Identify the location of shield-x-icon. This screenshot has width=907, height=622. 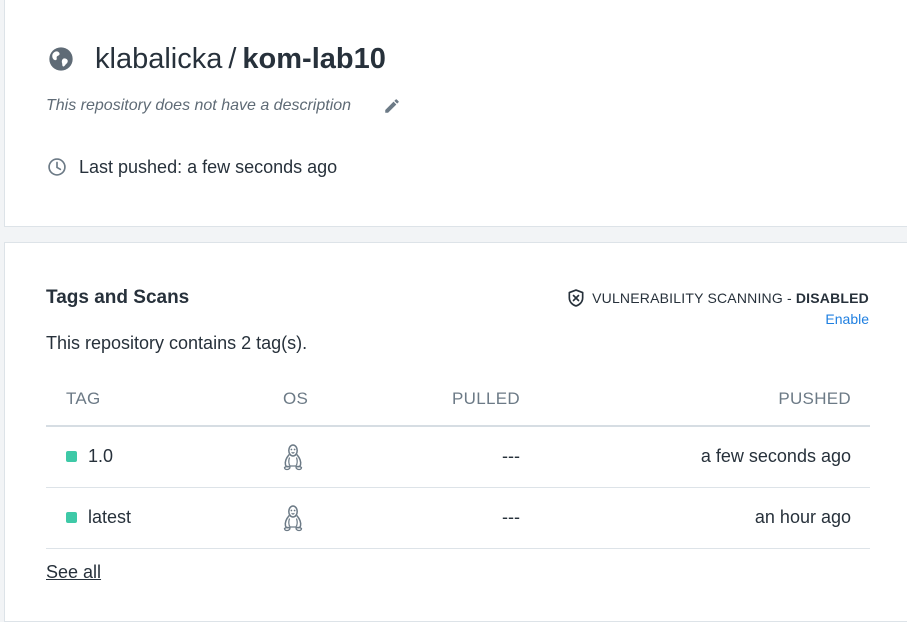
(576, 298).